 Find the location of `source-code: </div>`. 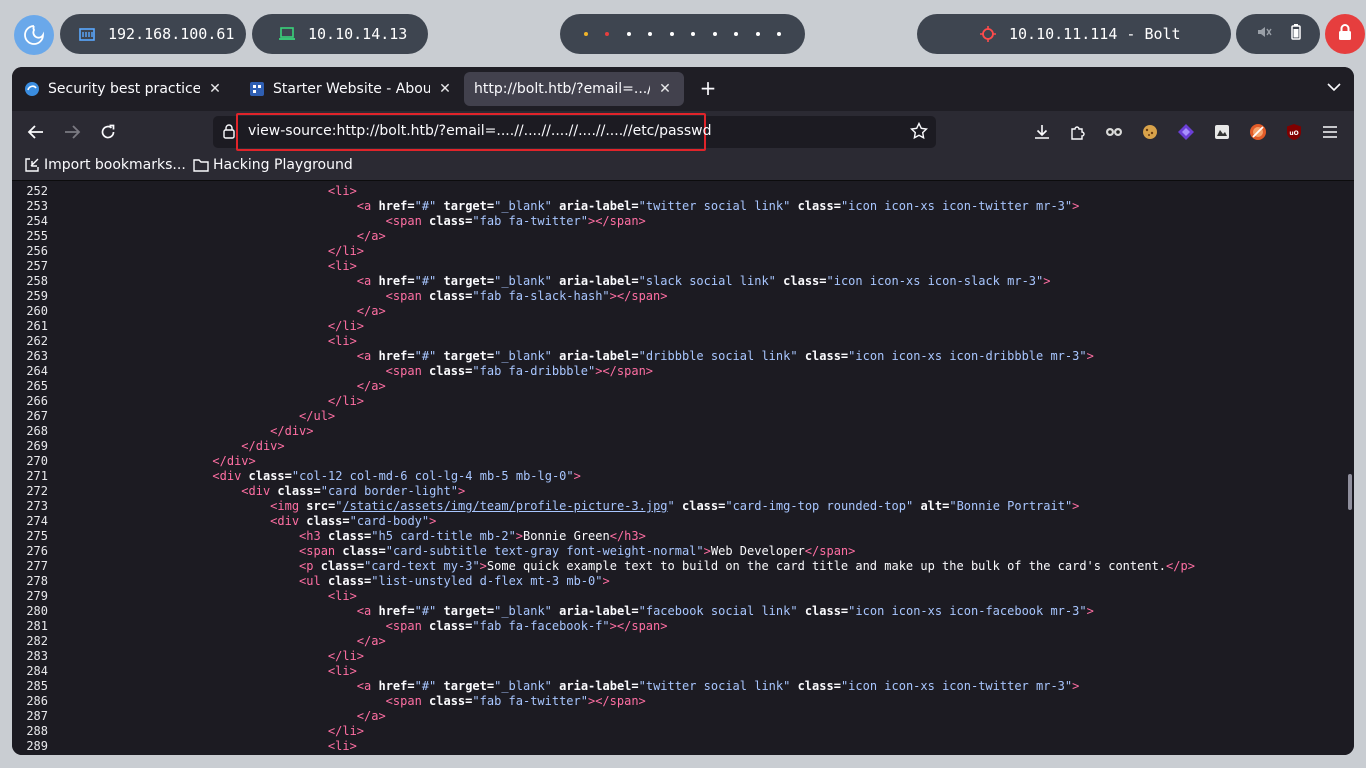

source-code: </div> is located at coordinates (262, 446).